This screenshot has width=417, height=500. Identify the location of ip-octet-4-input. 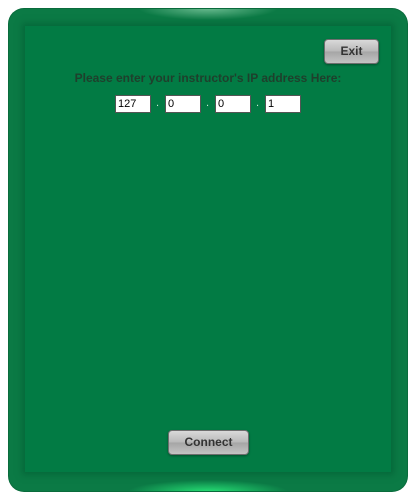
(283, 104).